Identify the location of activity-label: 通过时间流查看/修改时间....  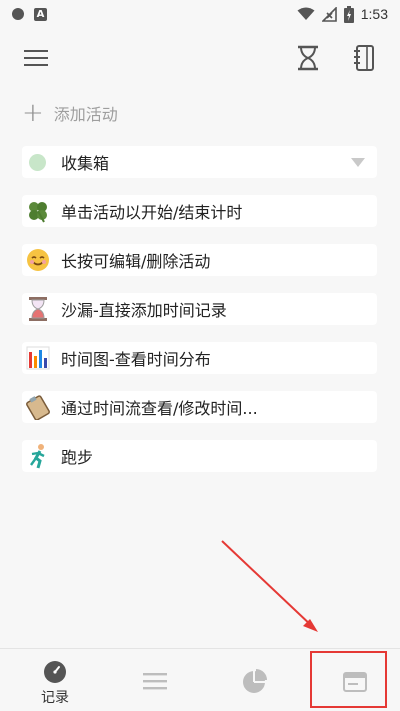
(159, 408).